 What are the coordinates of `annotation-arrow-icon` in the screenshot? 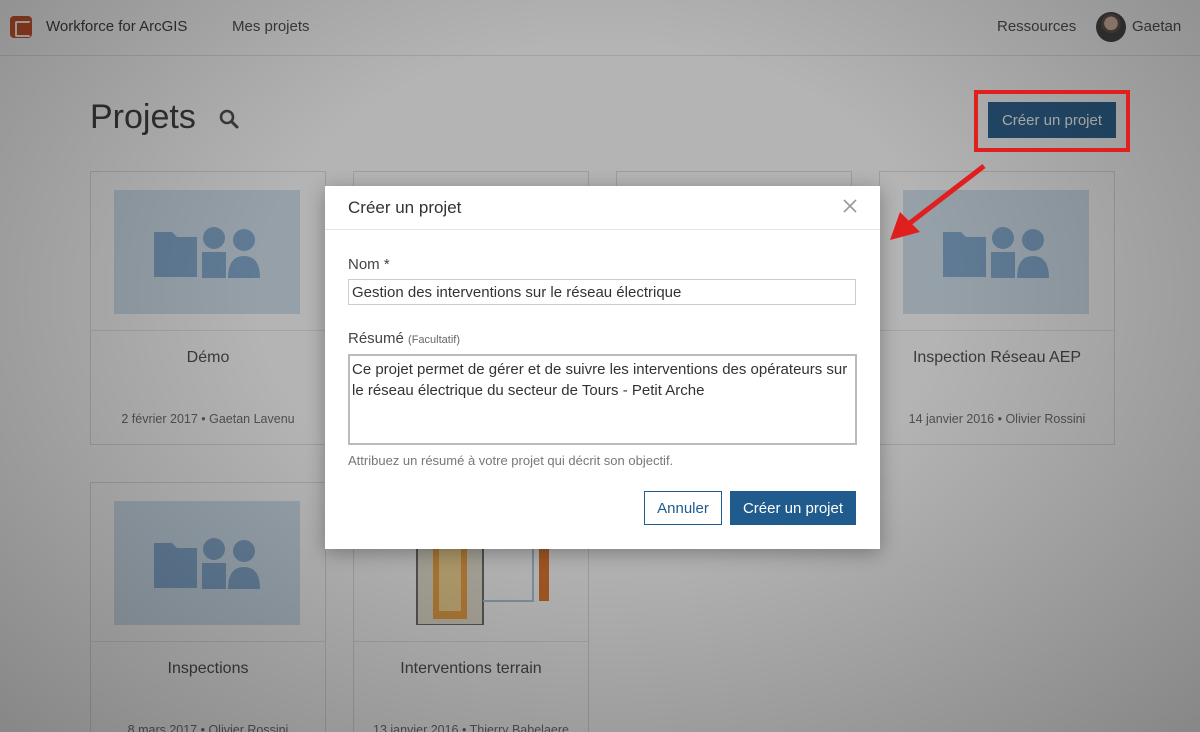 It's located at (938, 202).